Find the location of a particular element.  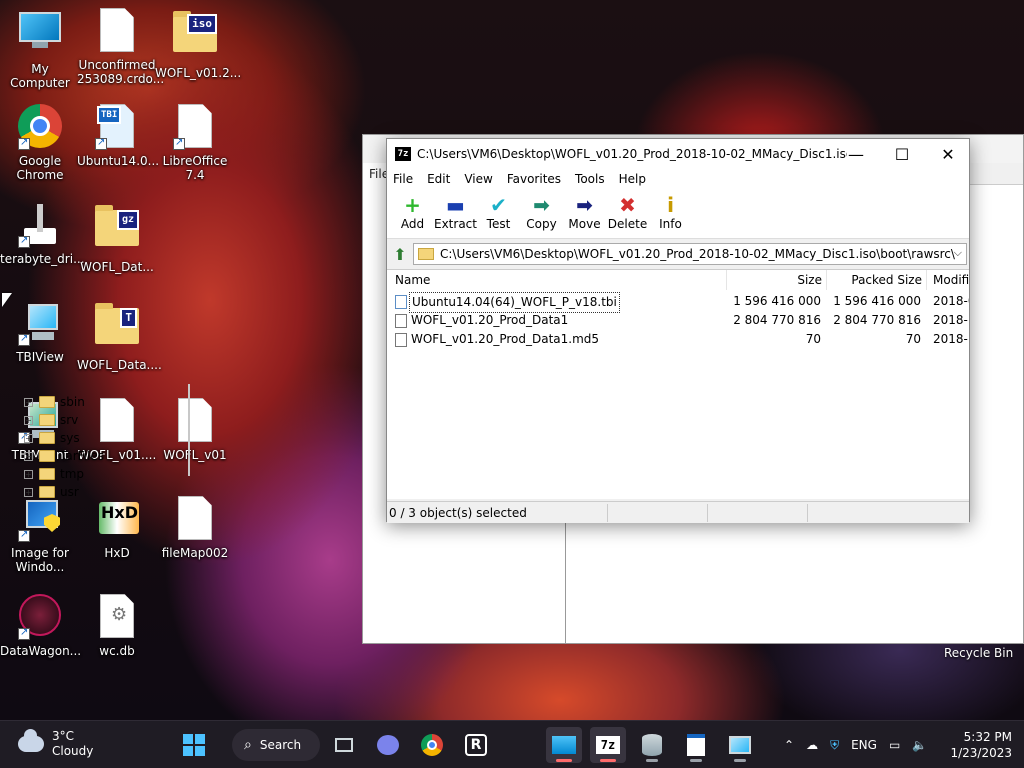

chevron-down-icon: ⌵ is located at coordinates (958, 253).